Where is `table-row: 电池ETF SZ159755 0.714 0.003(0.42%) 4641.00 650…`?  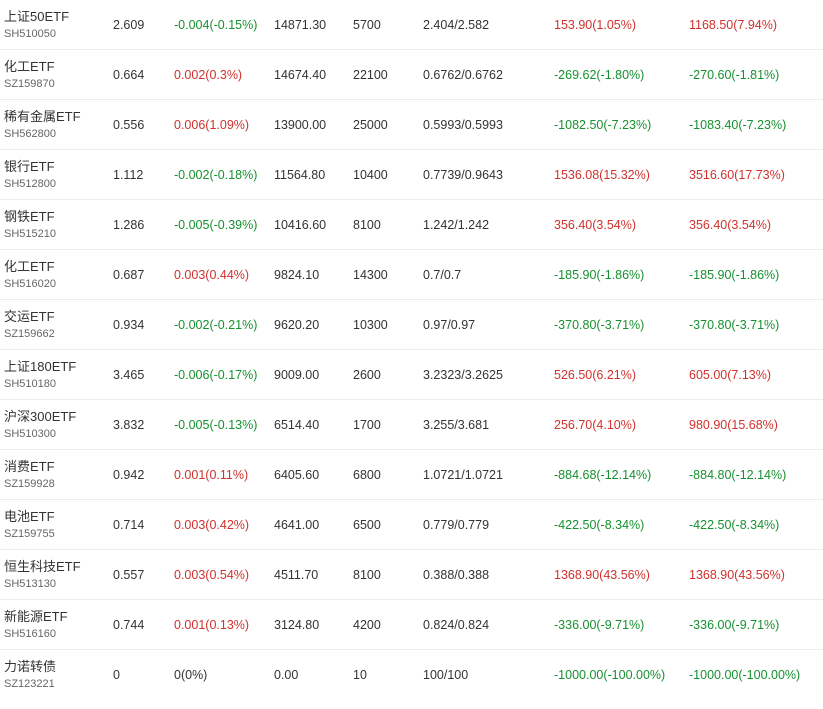 table-row: 电池ETF SZ159755 0.714 0.003(0.42%) 4641.00 650… is located at coordinates (411, 524).